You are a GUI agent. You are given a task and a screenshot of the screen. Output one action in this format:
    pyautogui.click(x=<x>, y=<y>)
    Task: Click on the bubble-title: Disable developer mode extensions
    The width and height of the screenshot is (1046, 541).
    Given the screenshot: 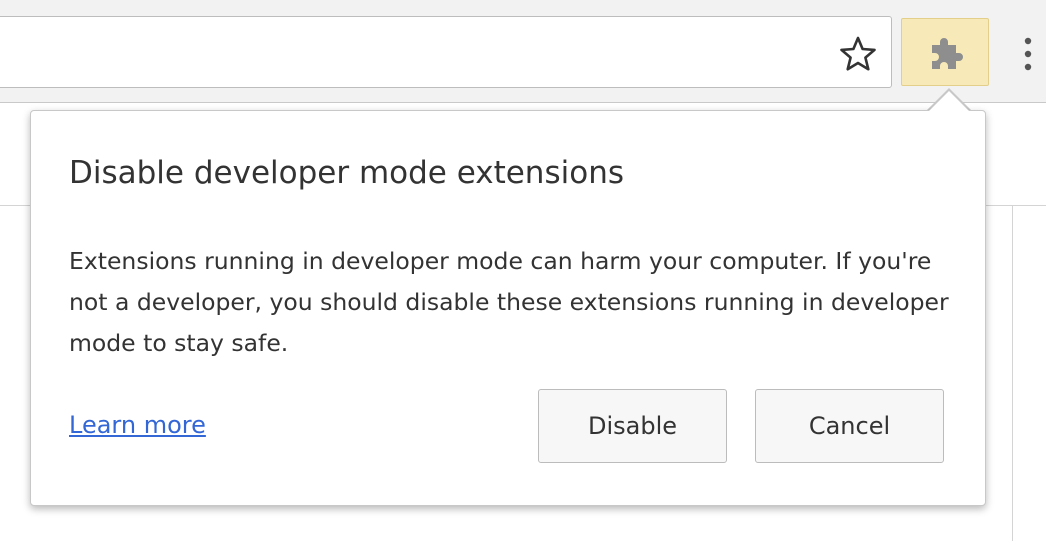 What is the action you would take?
    pyautogui.click(x=346, y=173)
    